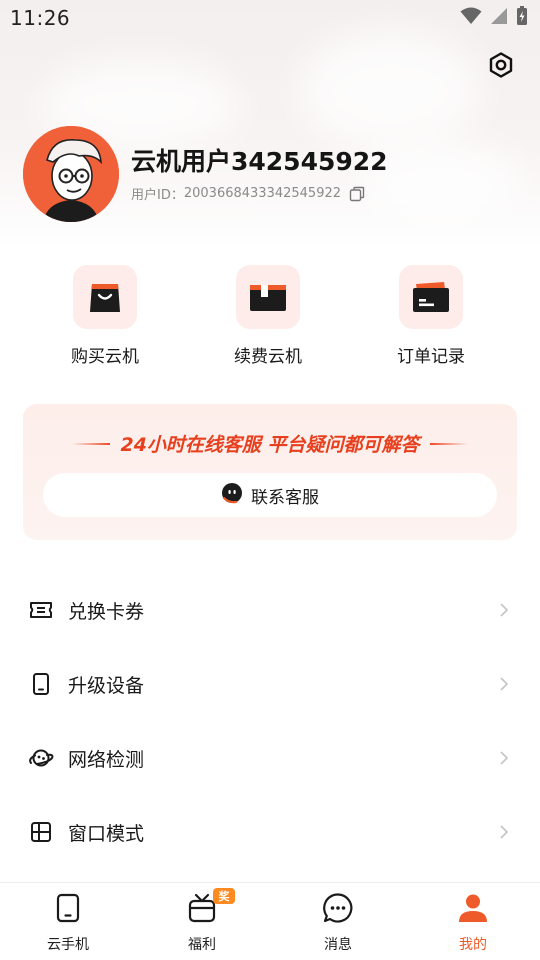 This screenshot has width=540, height=960. I want to click on phone-tab-icon, so click(68, 908).